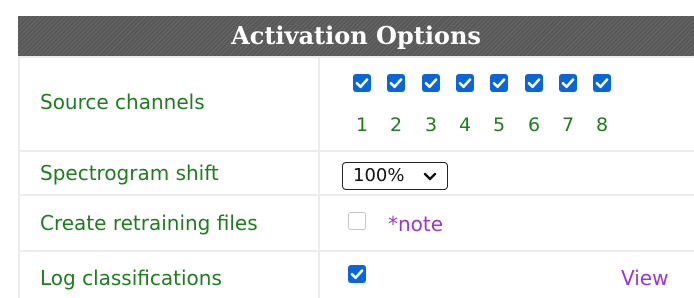 This screenshot has height=298, width=694. I want to click on retraining-cell: *note, so click(507, 223).